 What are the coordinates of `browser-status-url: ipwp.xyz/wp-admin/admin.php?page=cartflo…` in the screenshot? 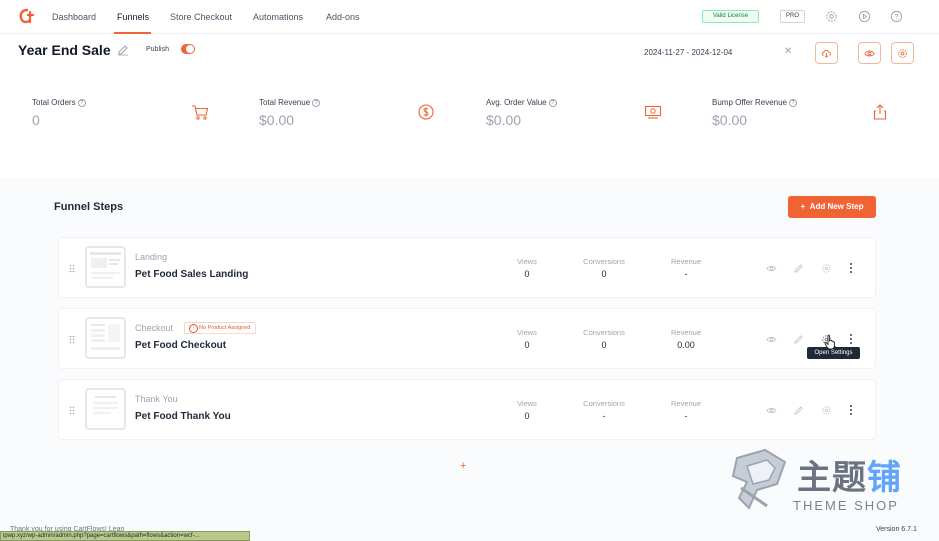 It's located at (125, 536).